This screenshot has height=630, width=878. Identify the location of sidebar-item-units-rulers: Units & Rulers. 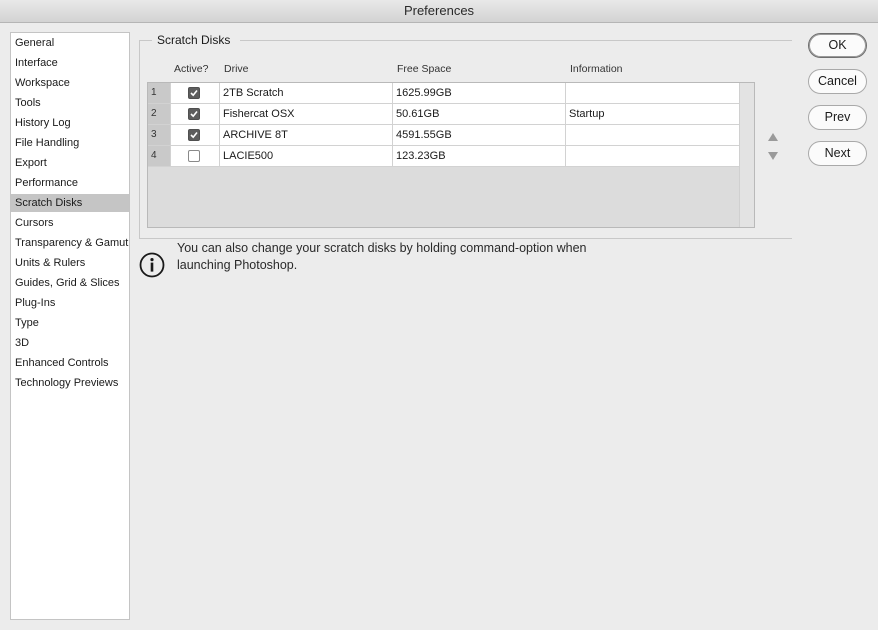
(70, 263).